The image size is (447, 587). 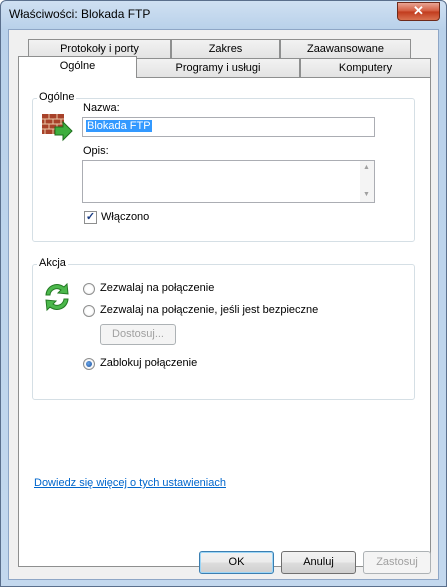 What do you see at coordinates (96, 151) in the screenshot?
I see `description-label: Opis:` at bounding box center [96, 151].